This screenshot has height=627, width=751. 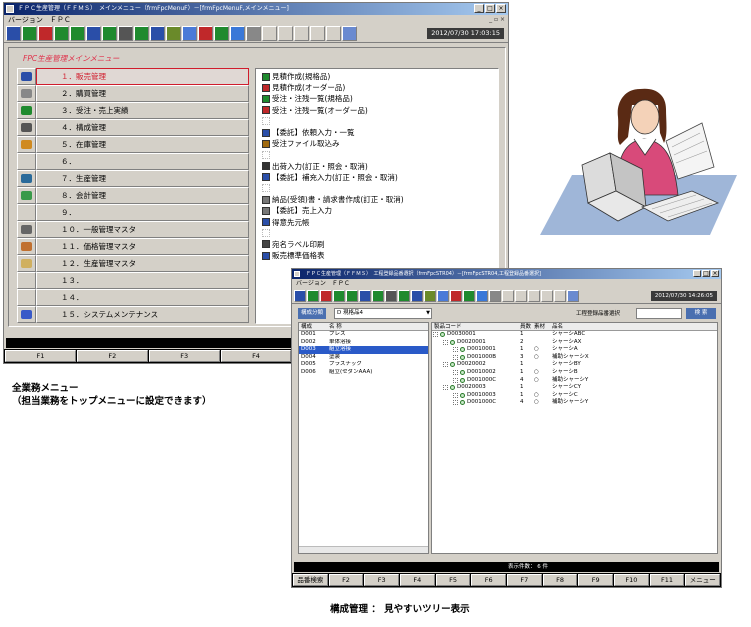 What do you see at coordinates (40, 356) in the screenshot?
I see `fkey-1: F1` at bounding box center [40, 356].